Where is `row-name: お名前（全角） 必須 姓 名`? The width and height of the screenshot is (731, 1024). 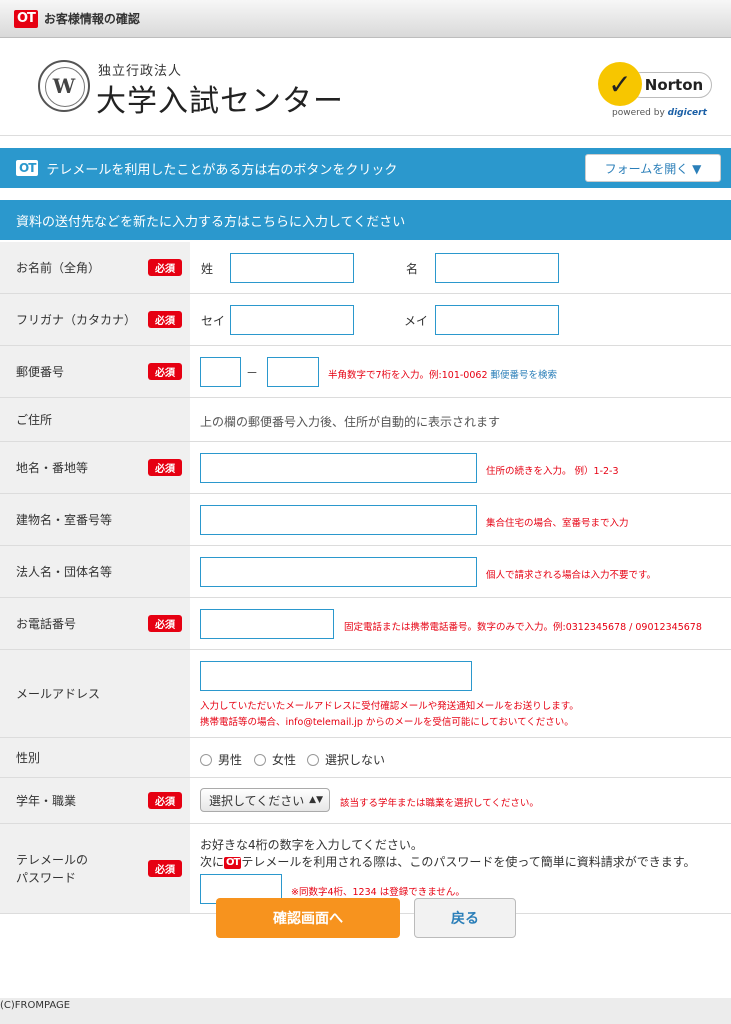 row-name: お名前（全角） 必須 姓 名 is located at coordinates (365, 268).